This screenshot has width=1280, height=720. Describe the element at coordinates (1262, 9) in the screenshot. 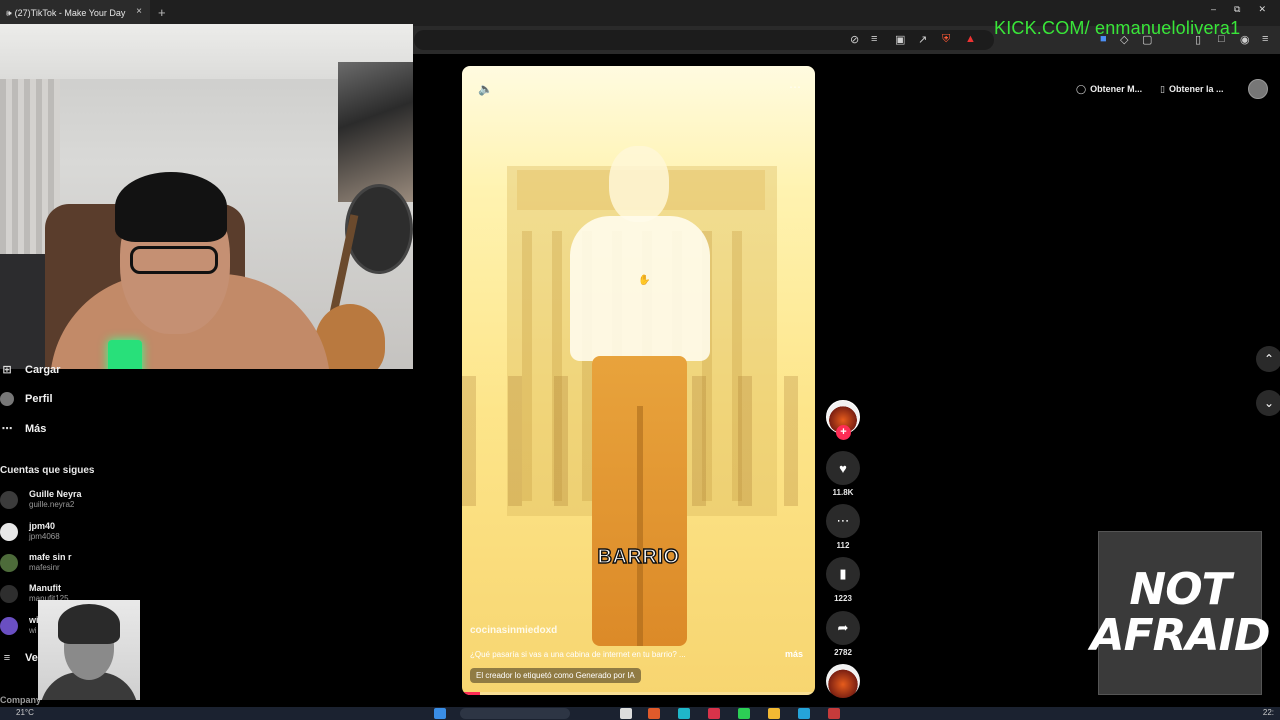

I see `close-window-button: ✕` at that location.